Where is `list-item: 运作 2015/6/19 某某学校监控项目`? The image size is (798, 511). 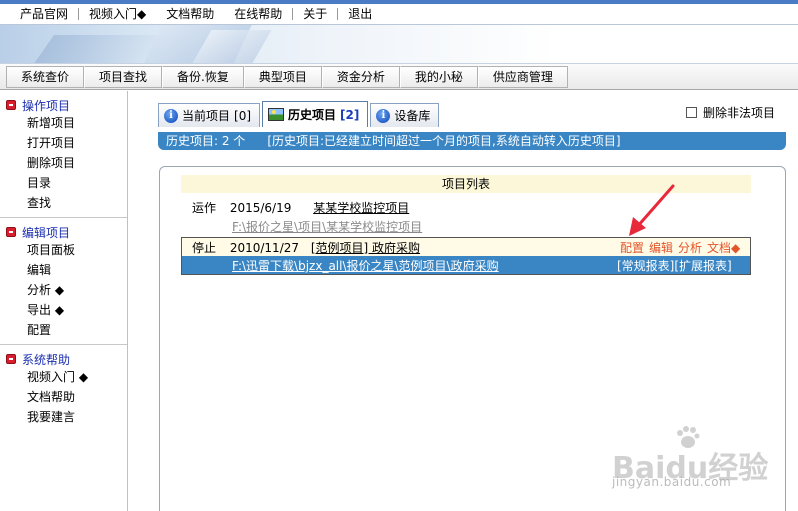
list-item: 运作 2015/6/19 某某学校监控项目 is located at coordinates (300, 207).